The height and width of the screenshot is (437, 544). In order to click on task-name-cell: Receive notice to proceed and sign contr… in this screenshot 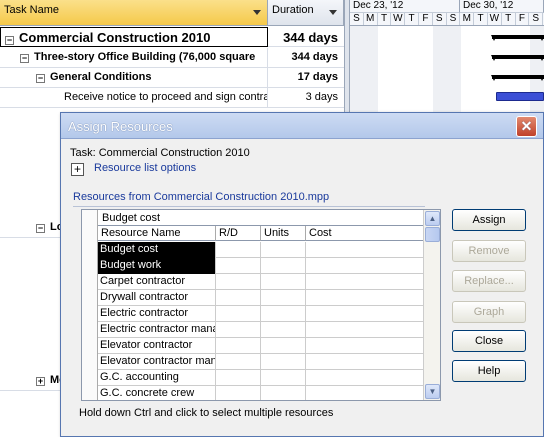, I will do `click(134, 98)`.